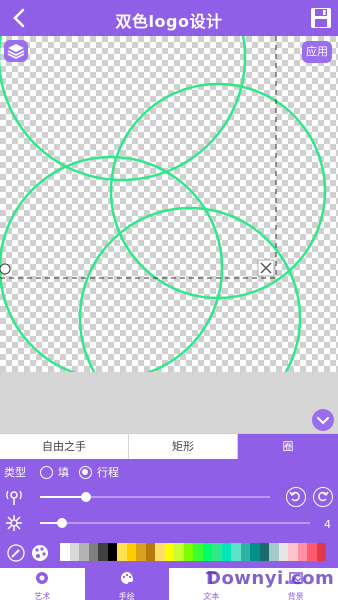 This screenshot has width=338, height=600. I want to click on size-slider-knob, so click(86, 497).